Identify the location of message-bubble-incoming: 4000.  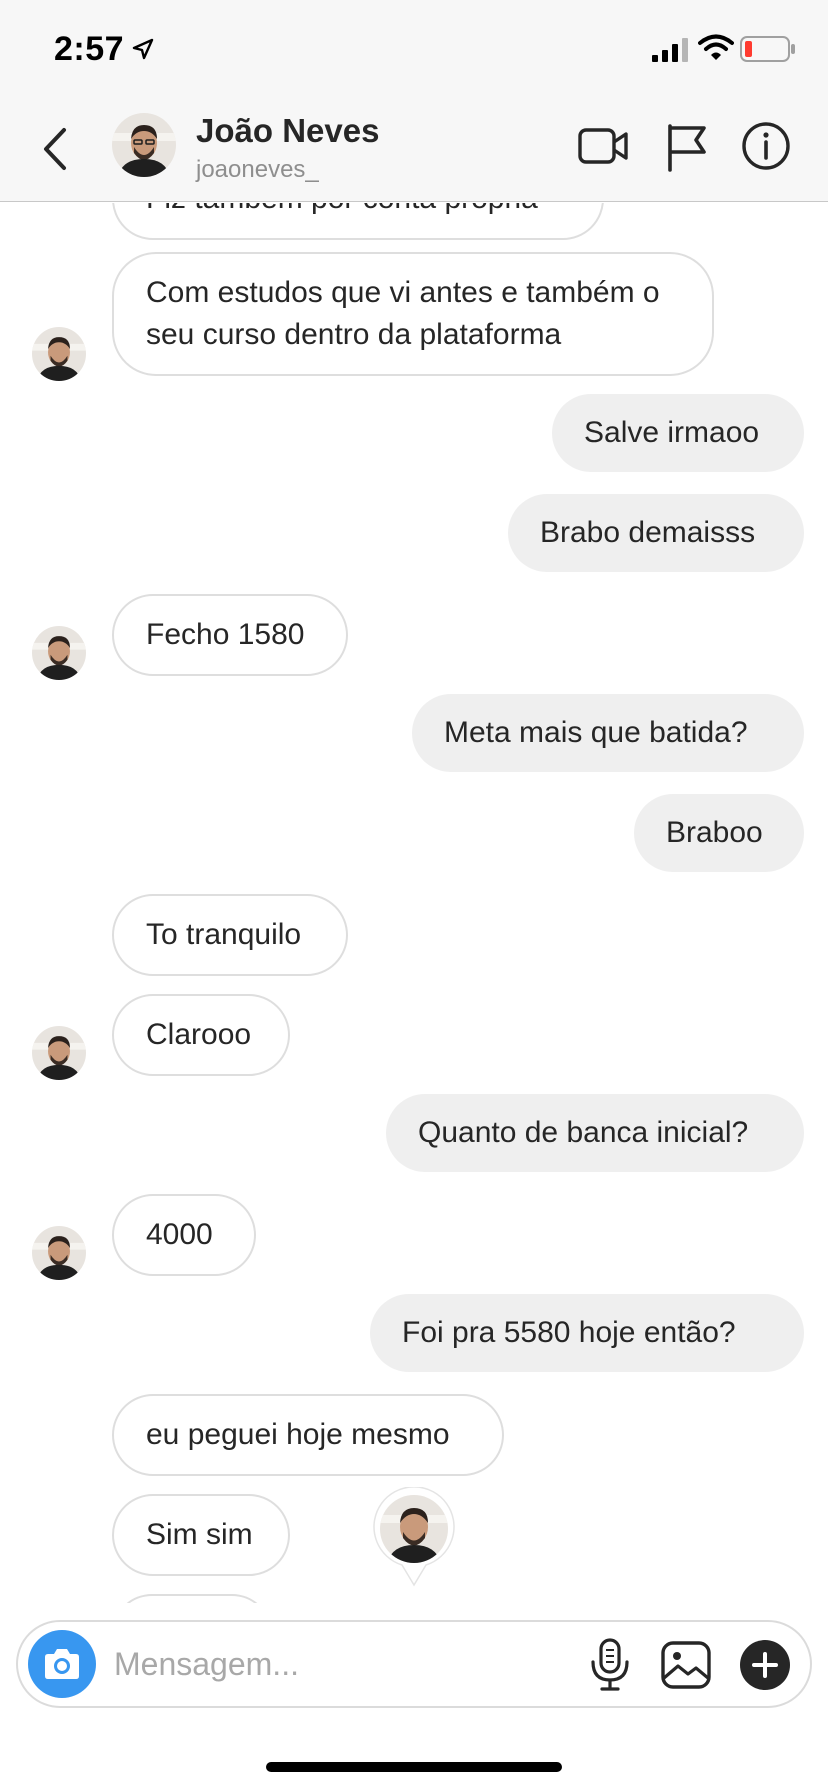
(184, 1235).